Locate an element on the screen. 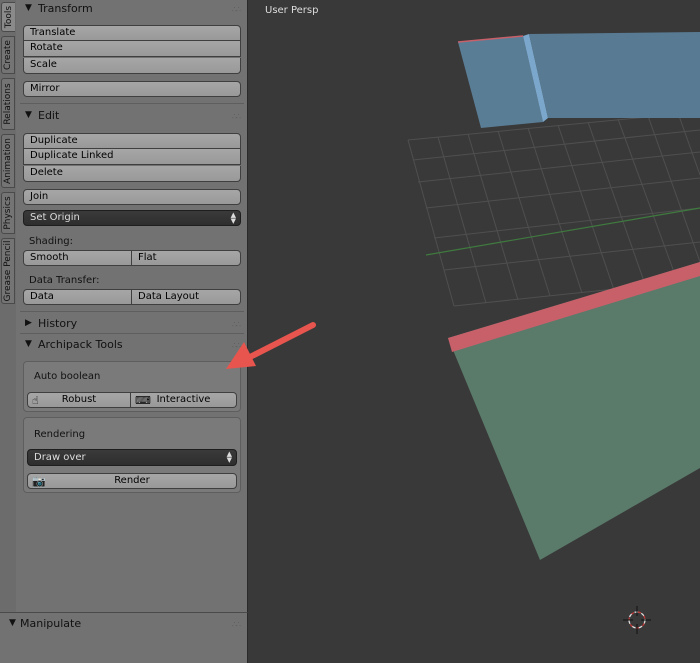 This screenshot has height=663, width=700. panel-title: Manipulate is located at coordinates (51, 623).